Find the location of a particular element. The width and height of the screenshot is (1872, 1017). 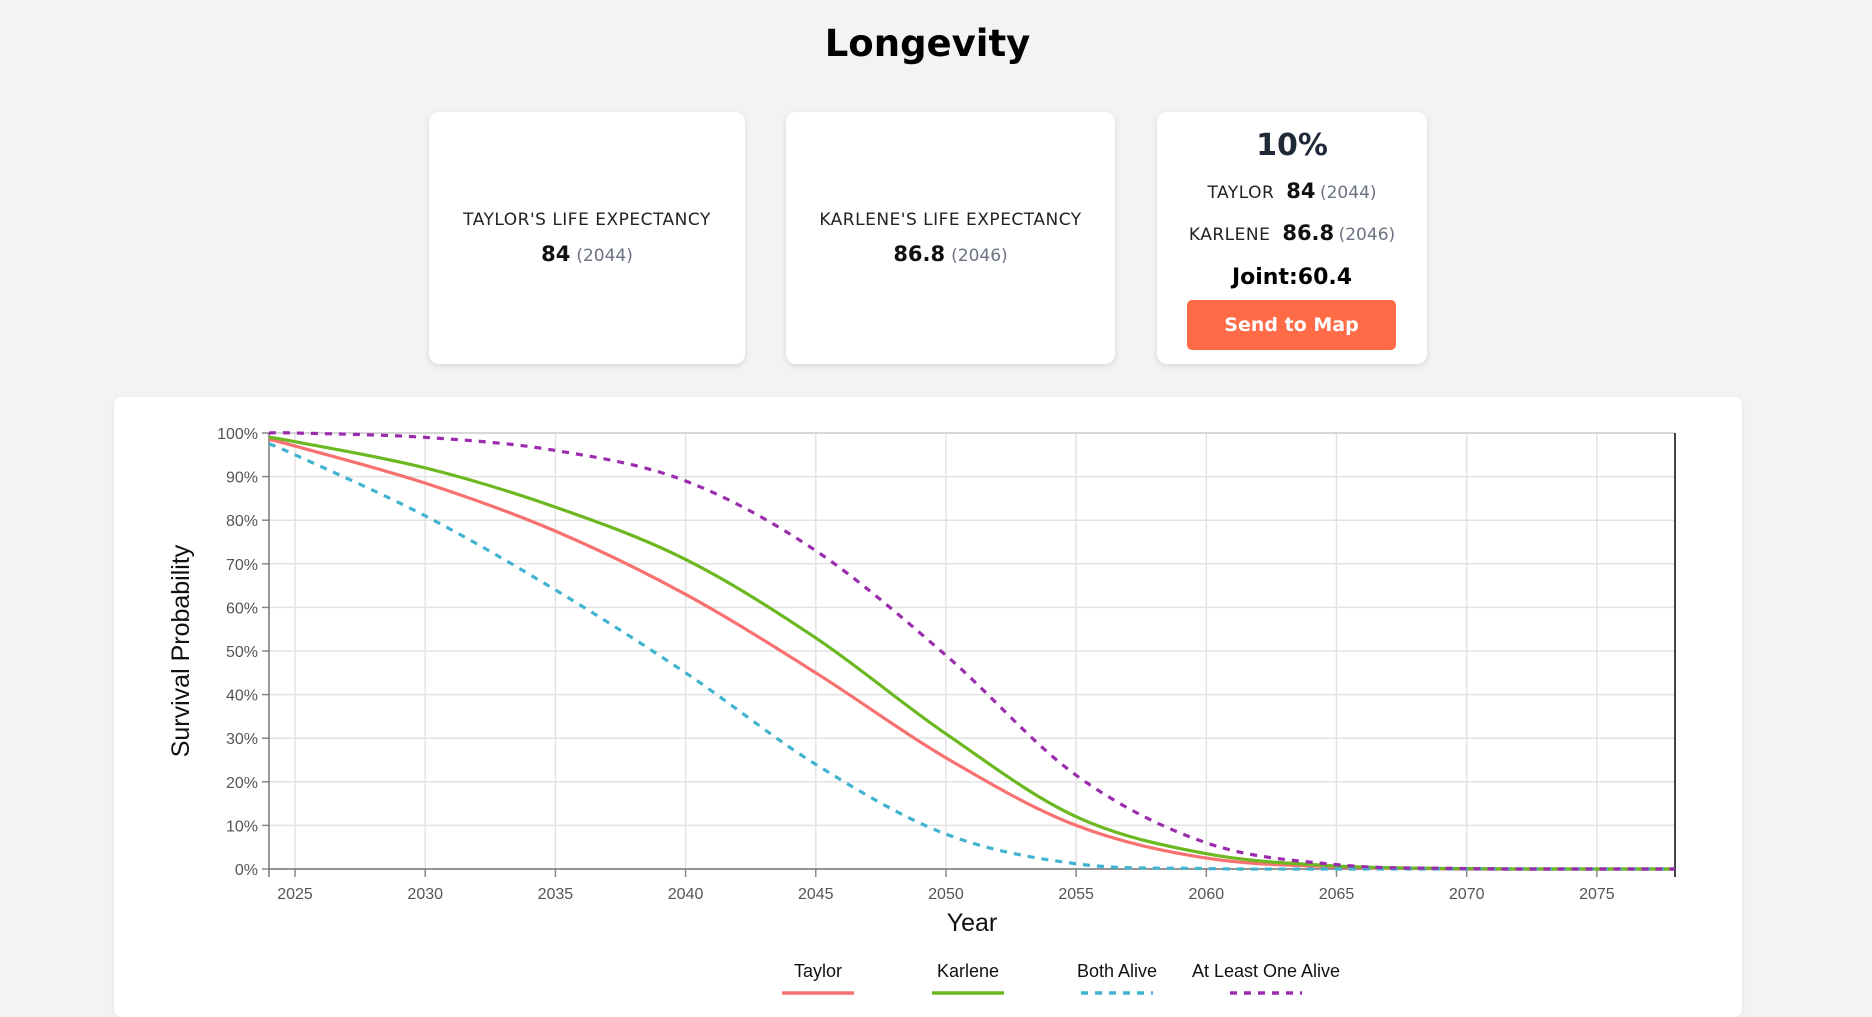

joint-row-name: KARLENE is located at coordinates (1229, 235).